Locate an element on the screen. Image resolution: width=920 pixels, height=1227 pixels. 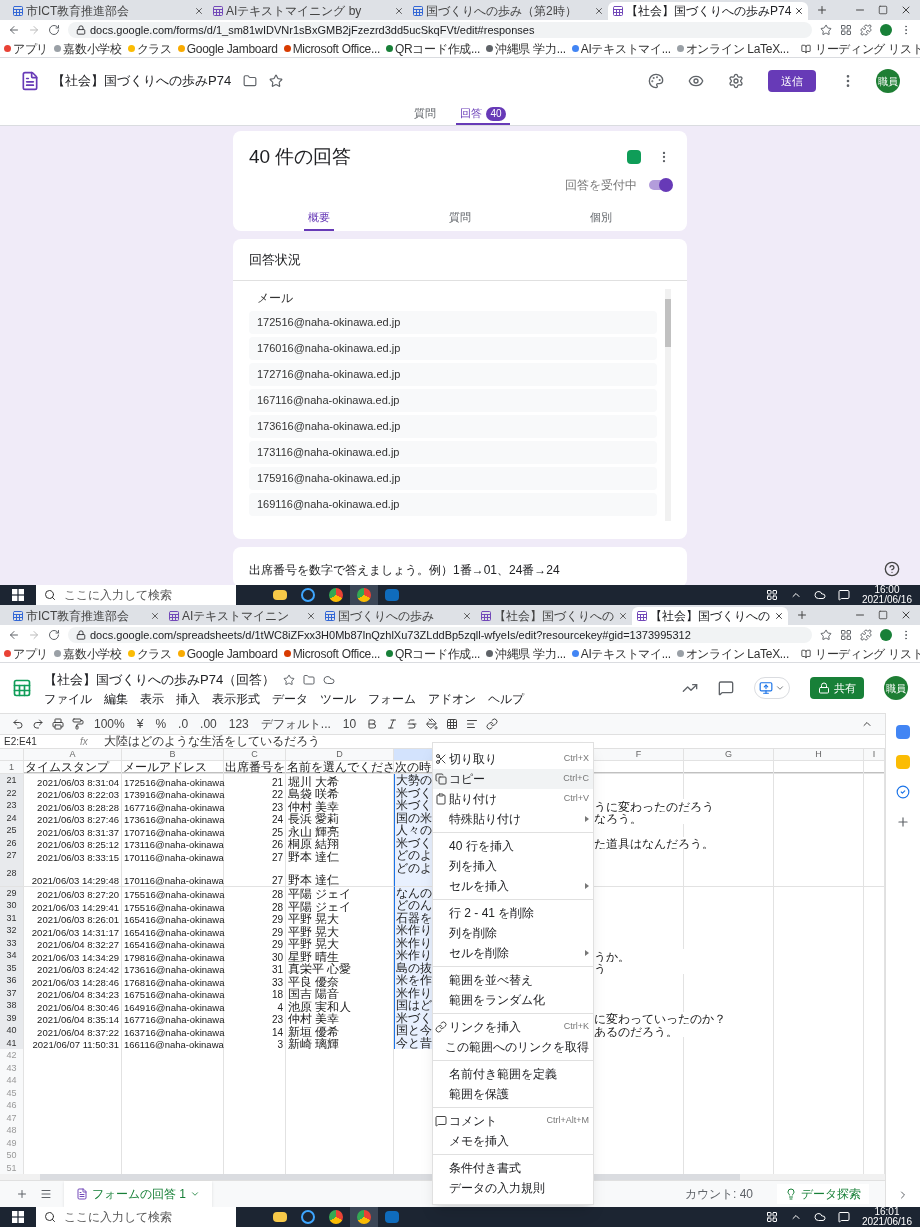
tasks-icon is located at coordinates (903, 792).